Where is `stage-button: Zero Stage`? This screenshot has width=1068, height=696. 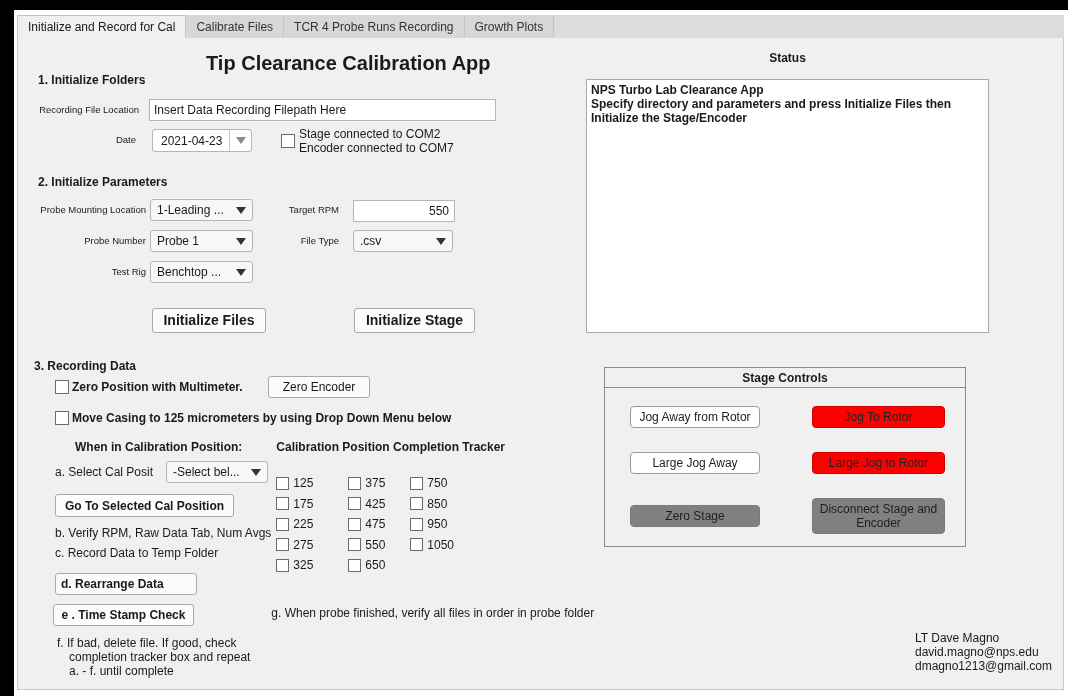 stage-button: Zero Stage is located at coordinates (695, 516).